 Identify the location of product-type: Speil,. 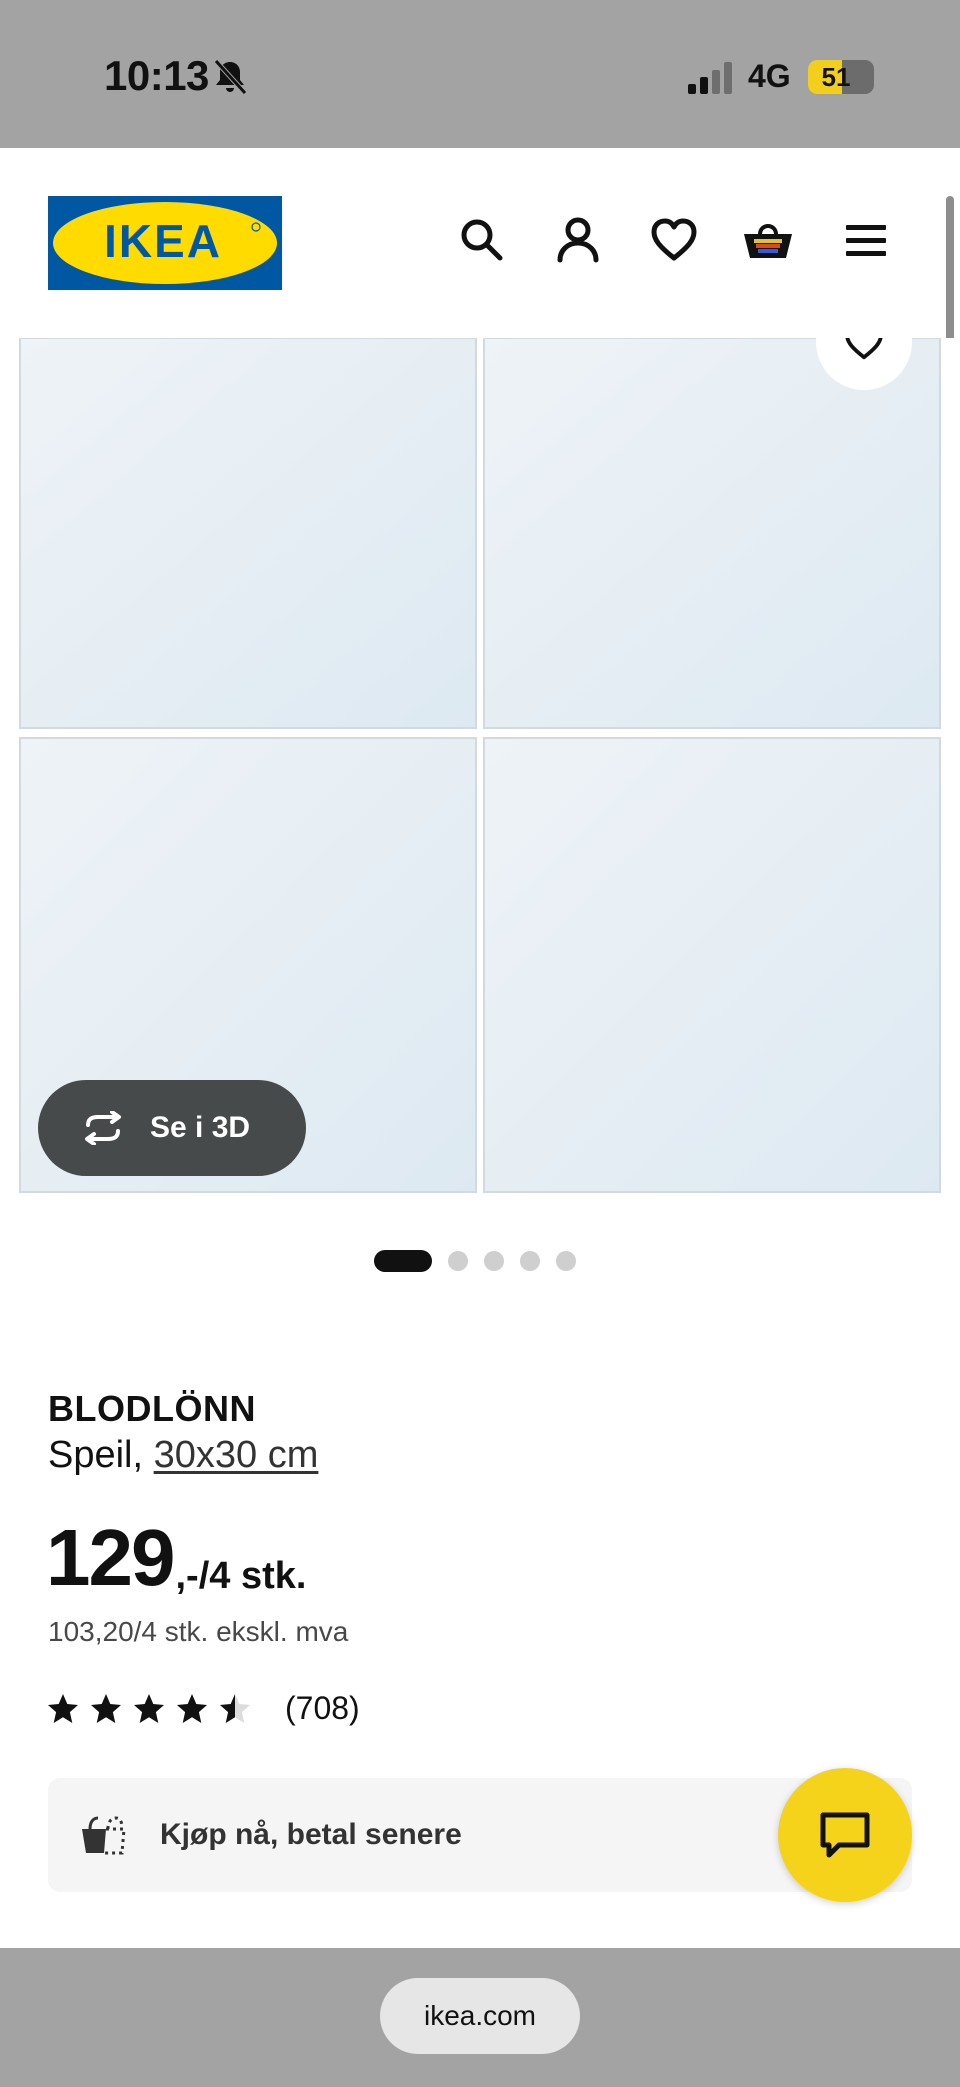
(101, 1455).